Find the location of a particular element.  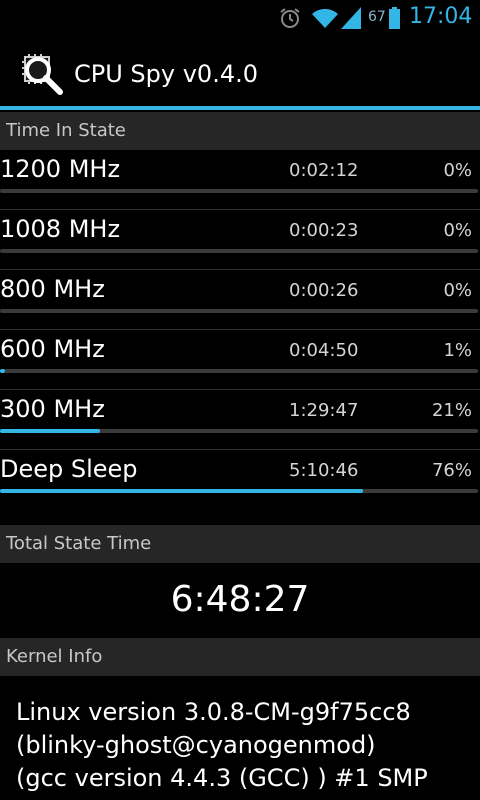

state-time: 5:10:46 is located at coordinates (324, 470).